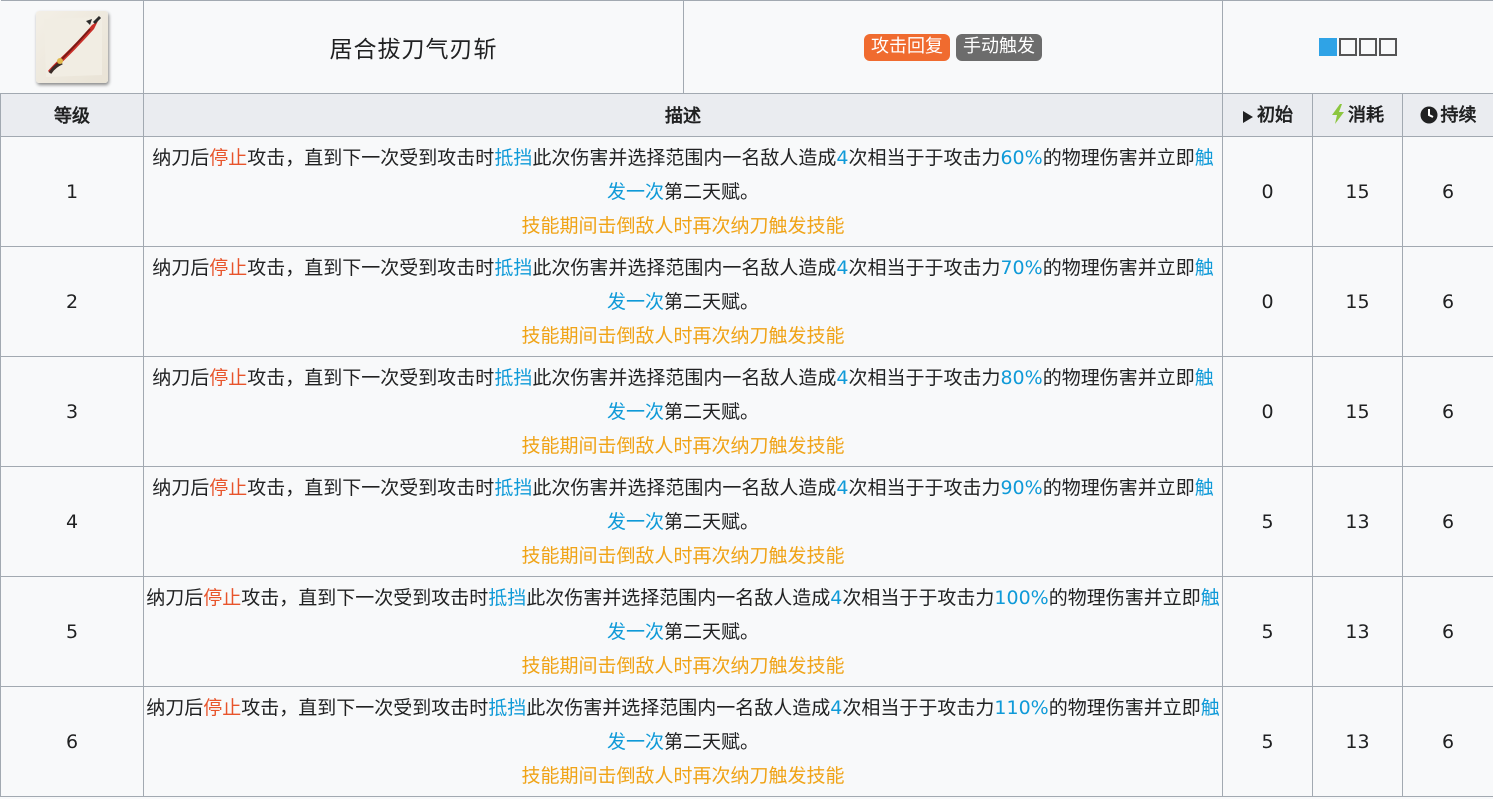  I want to click on skill-icon-cell, so click(72, 47).